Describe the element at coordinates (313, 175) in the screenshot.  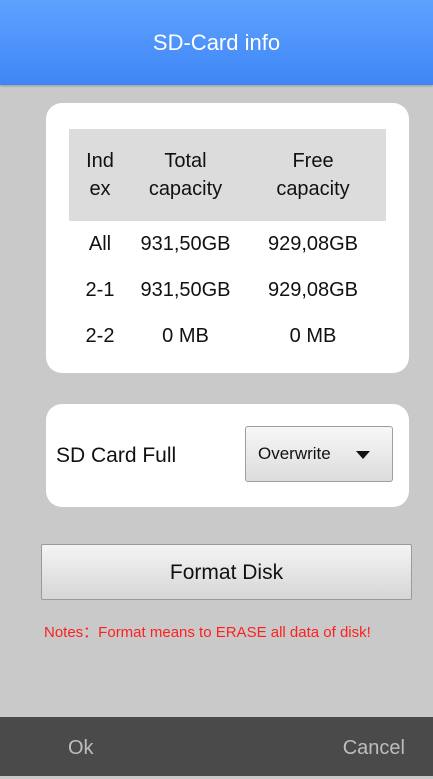
I see `header-free-capacity: Free capacity` at that location.